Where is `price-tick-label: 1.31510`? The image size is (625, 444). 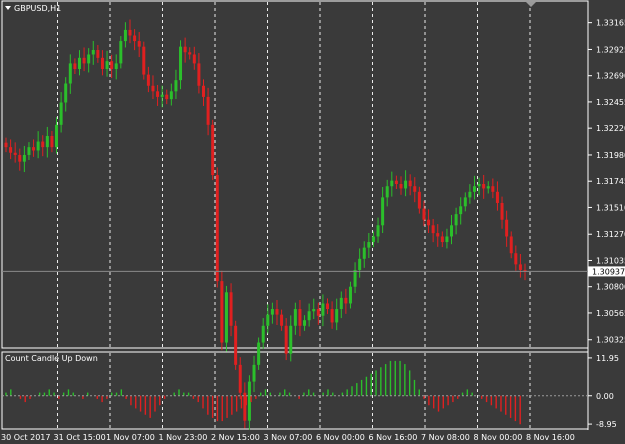
price-tick-label: 1.31510 is located at coordinates (610, 207).